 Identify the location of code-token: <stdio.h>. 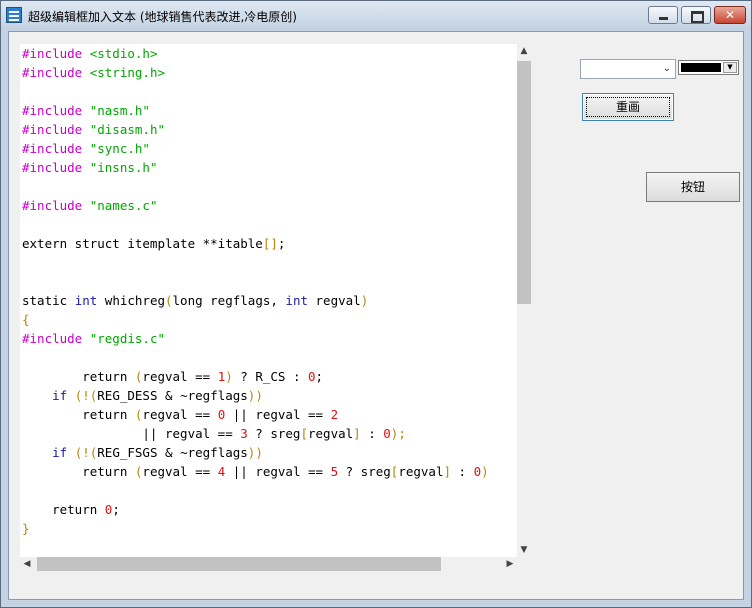
(123, 53).